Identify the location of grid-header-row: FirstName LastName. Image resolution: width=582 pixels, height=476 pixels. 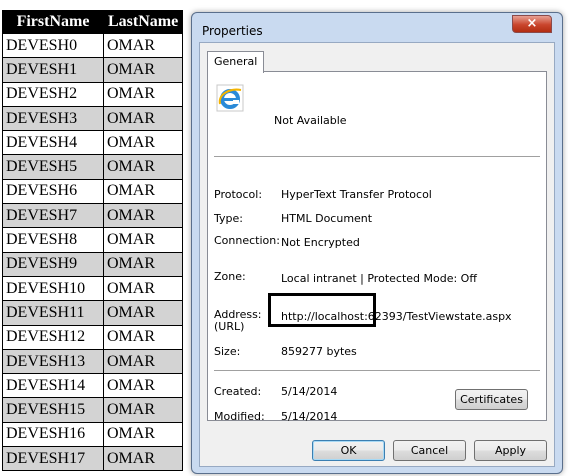
(93, 22).